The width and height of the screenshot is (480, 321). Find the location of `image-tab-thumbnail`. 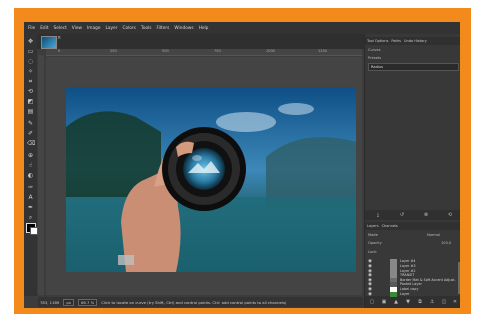

image-tab-thumbnail is located at coordinates (49, 42).